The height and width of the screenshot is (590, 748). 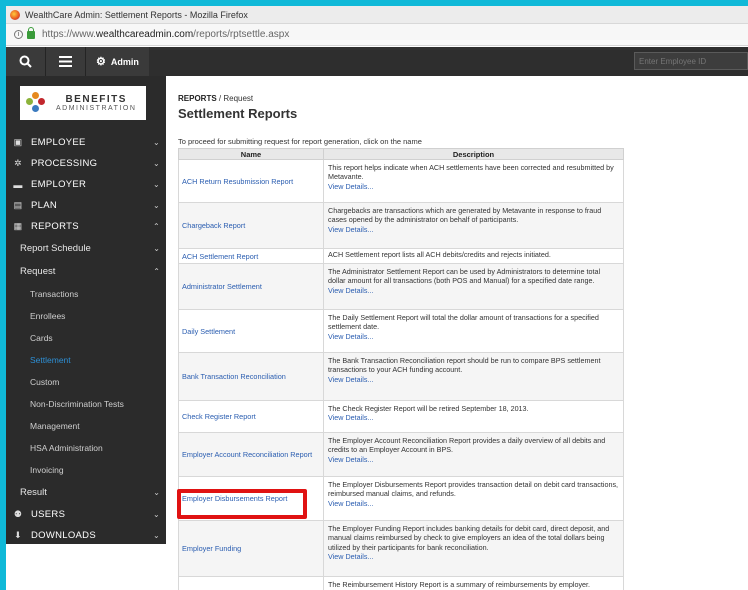 What do you see at coordinates (144, 34) in the screenshot?
I see `url-host: wealthcareadmin.com` at bounding box center [144, 34].